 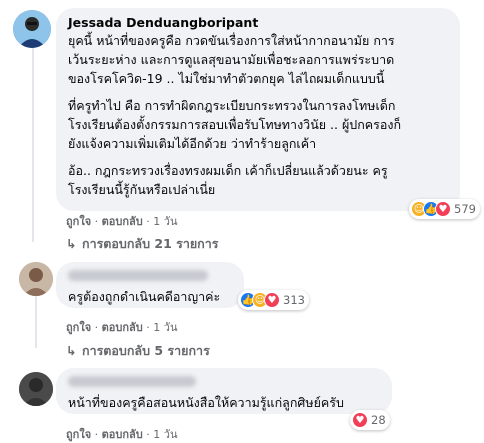 What do you see at coordinates (258, 23) in the screenshot?
I see `comment-author: Jessada Denduangboripant` at bounding box center [258, 23].